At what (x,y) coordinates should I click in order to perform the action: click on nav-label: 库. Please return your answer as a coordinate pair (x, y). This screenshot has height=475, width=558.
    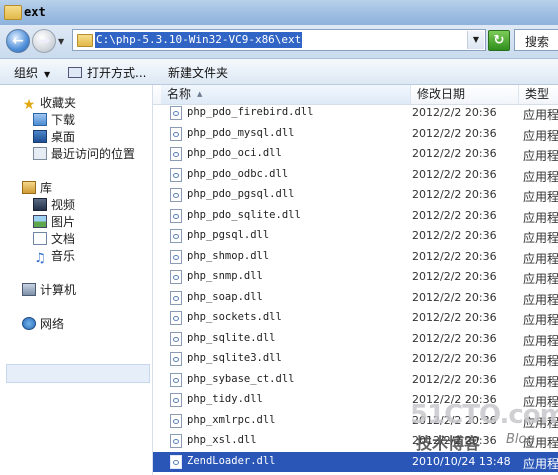
    Looking at the image, I should click on (46, 188).